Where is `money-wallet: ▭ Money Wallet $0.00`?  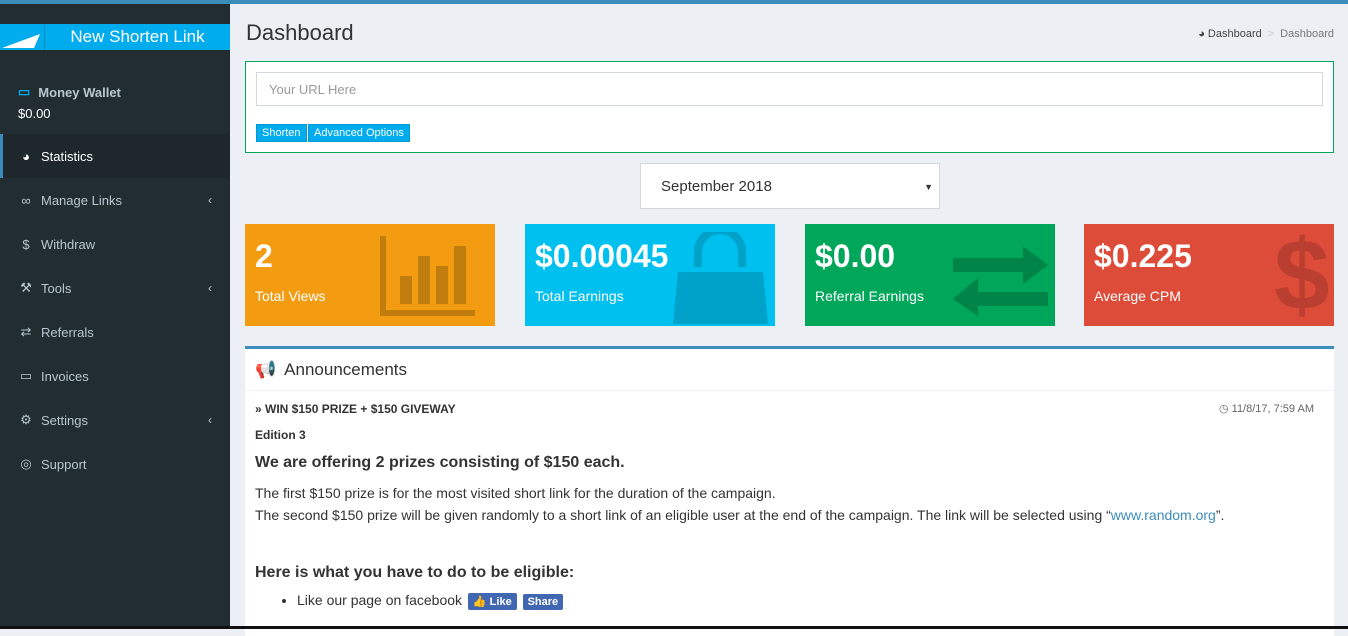 money-wallet: ▭ Money Wallet $0.00 is located at coordinates (69, 102).